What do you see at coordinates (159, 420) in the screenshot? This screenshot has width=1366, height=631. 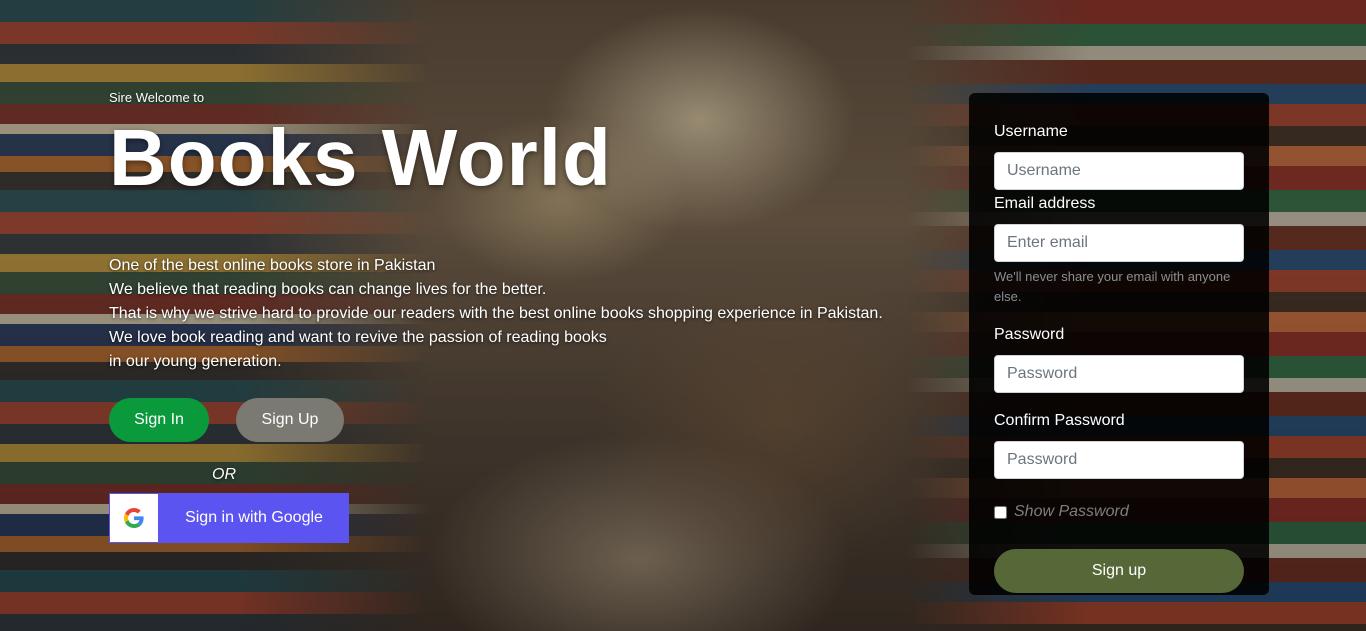 I see `sign-in-button: Sign In` at bounding box center [159, 420].